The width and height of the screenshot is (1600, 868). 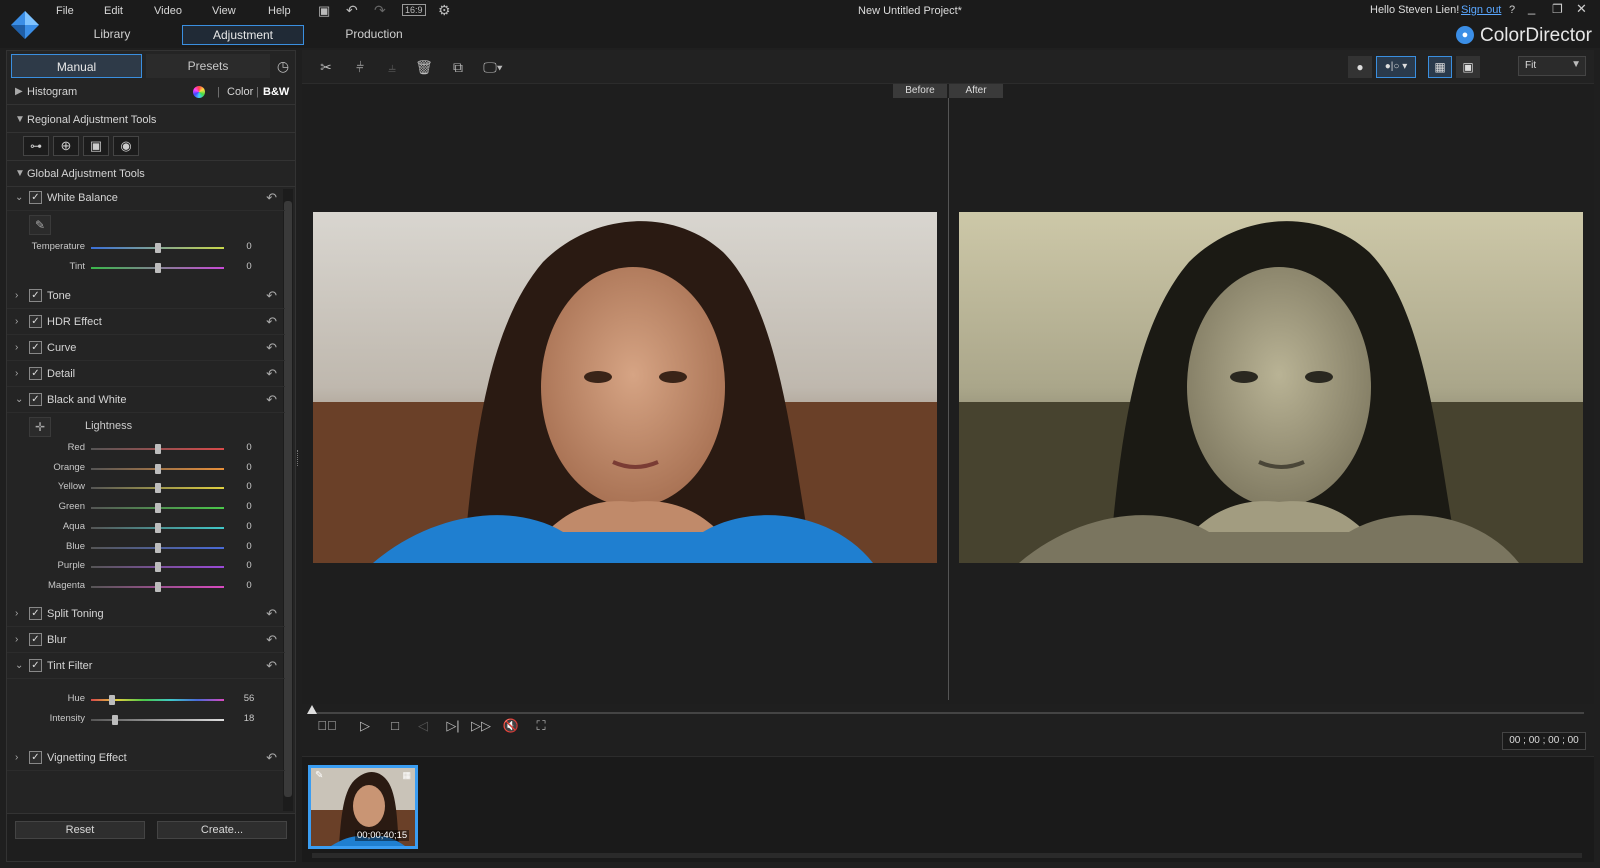 I want to click on histogram-section: ▶ Histogram | Color | B&W, so click(x=151, y=92).